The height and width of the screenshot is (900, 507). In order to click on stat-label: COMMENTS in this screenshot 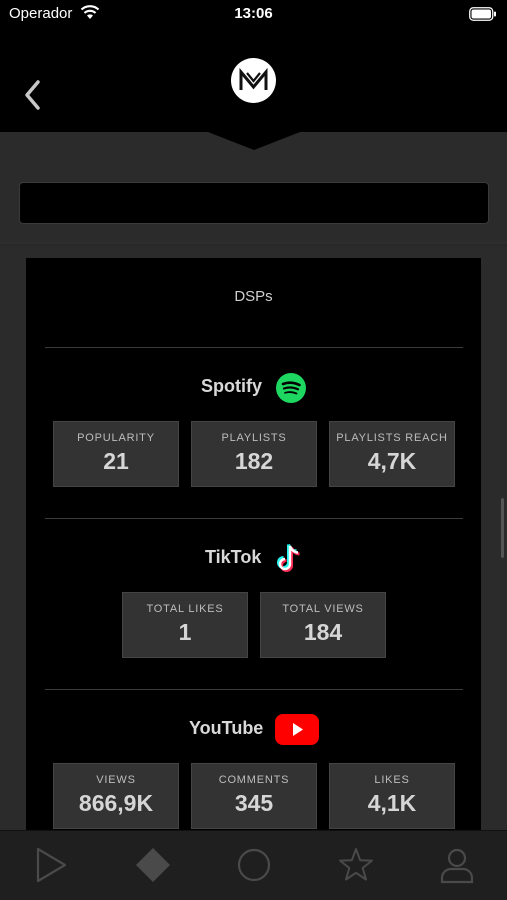, I will do `click(254, 780)`.